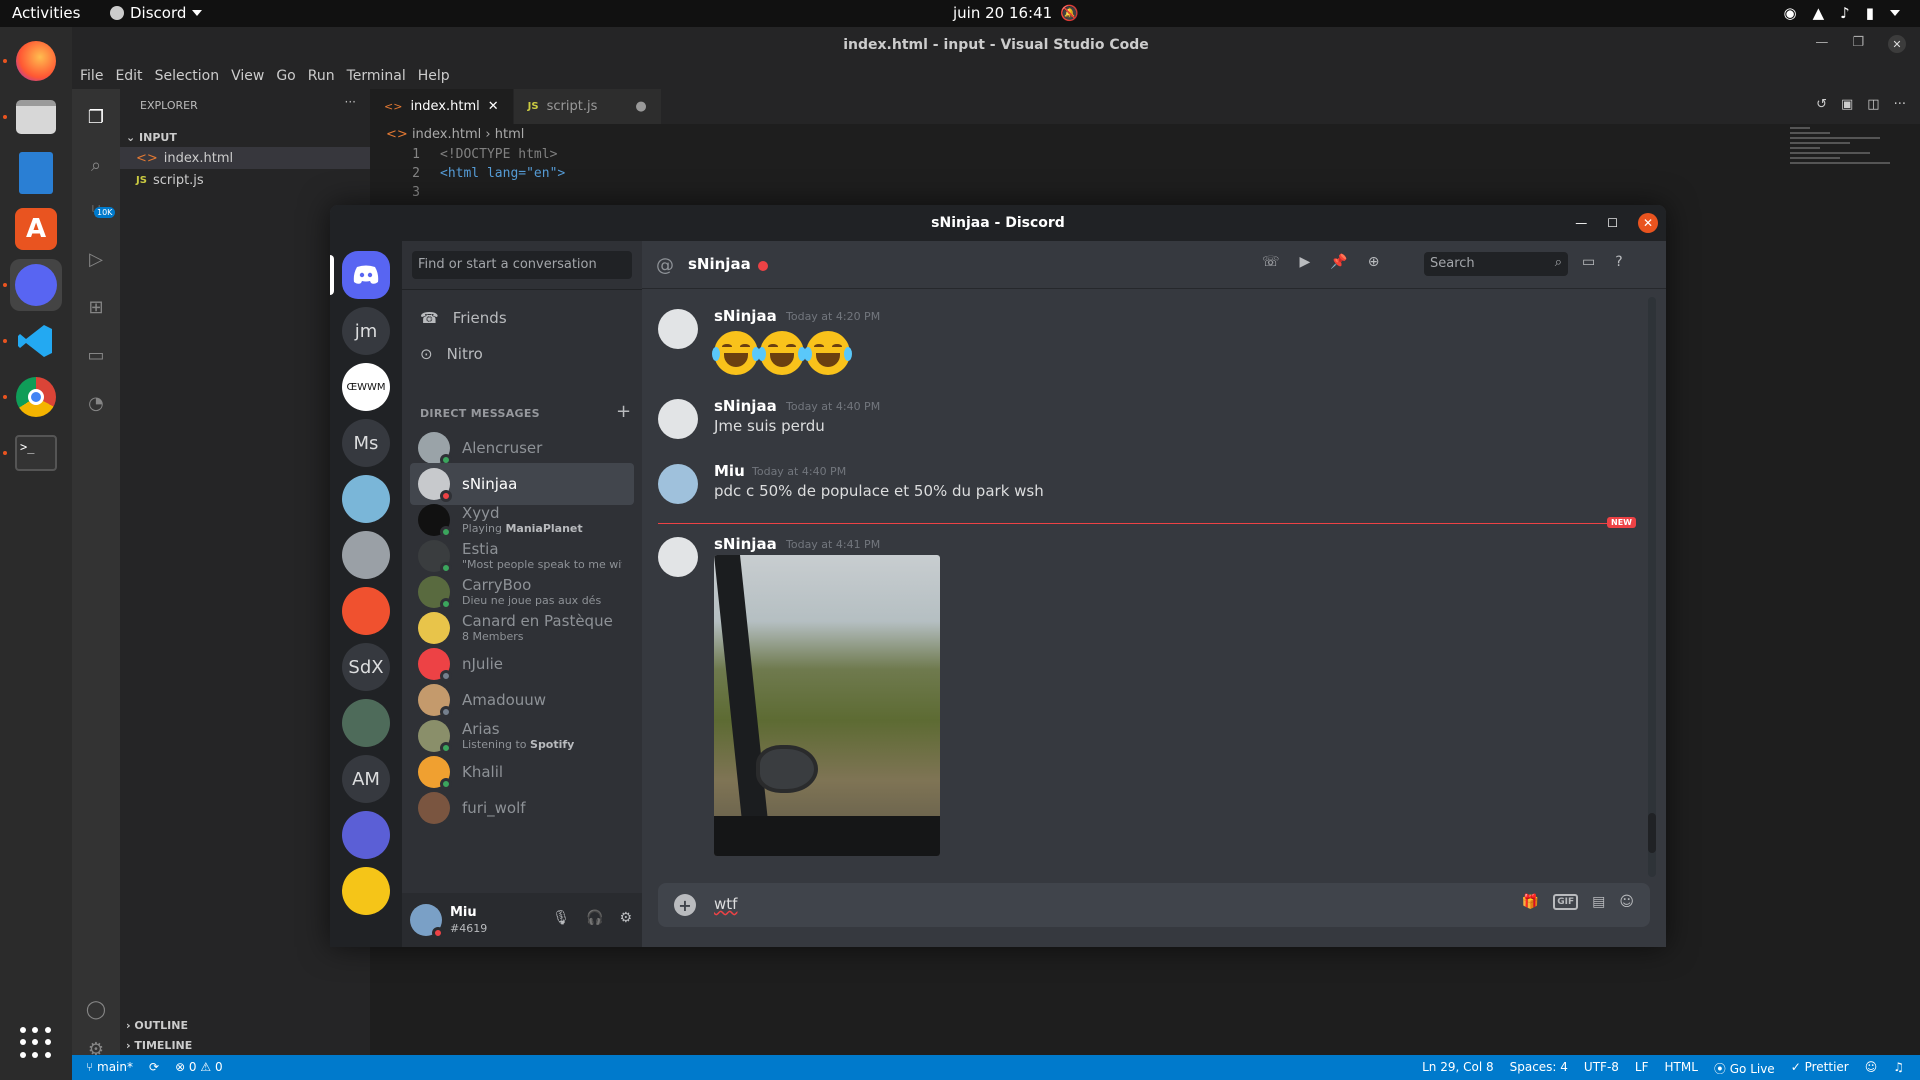 This screenshot has height=1080, width=1920. Describe the element at coordinates (1271, 262) in the screenshot. I see `voice-call-icon: ☏` at that location.